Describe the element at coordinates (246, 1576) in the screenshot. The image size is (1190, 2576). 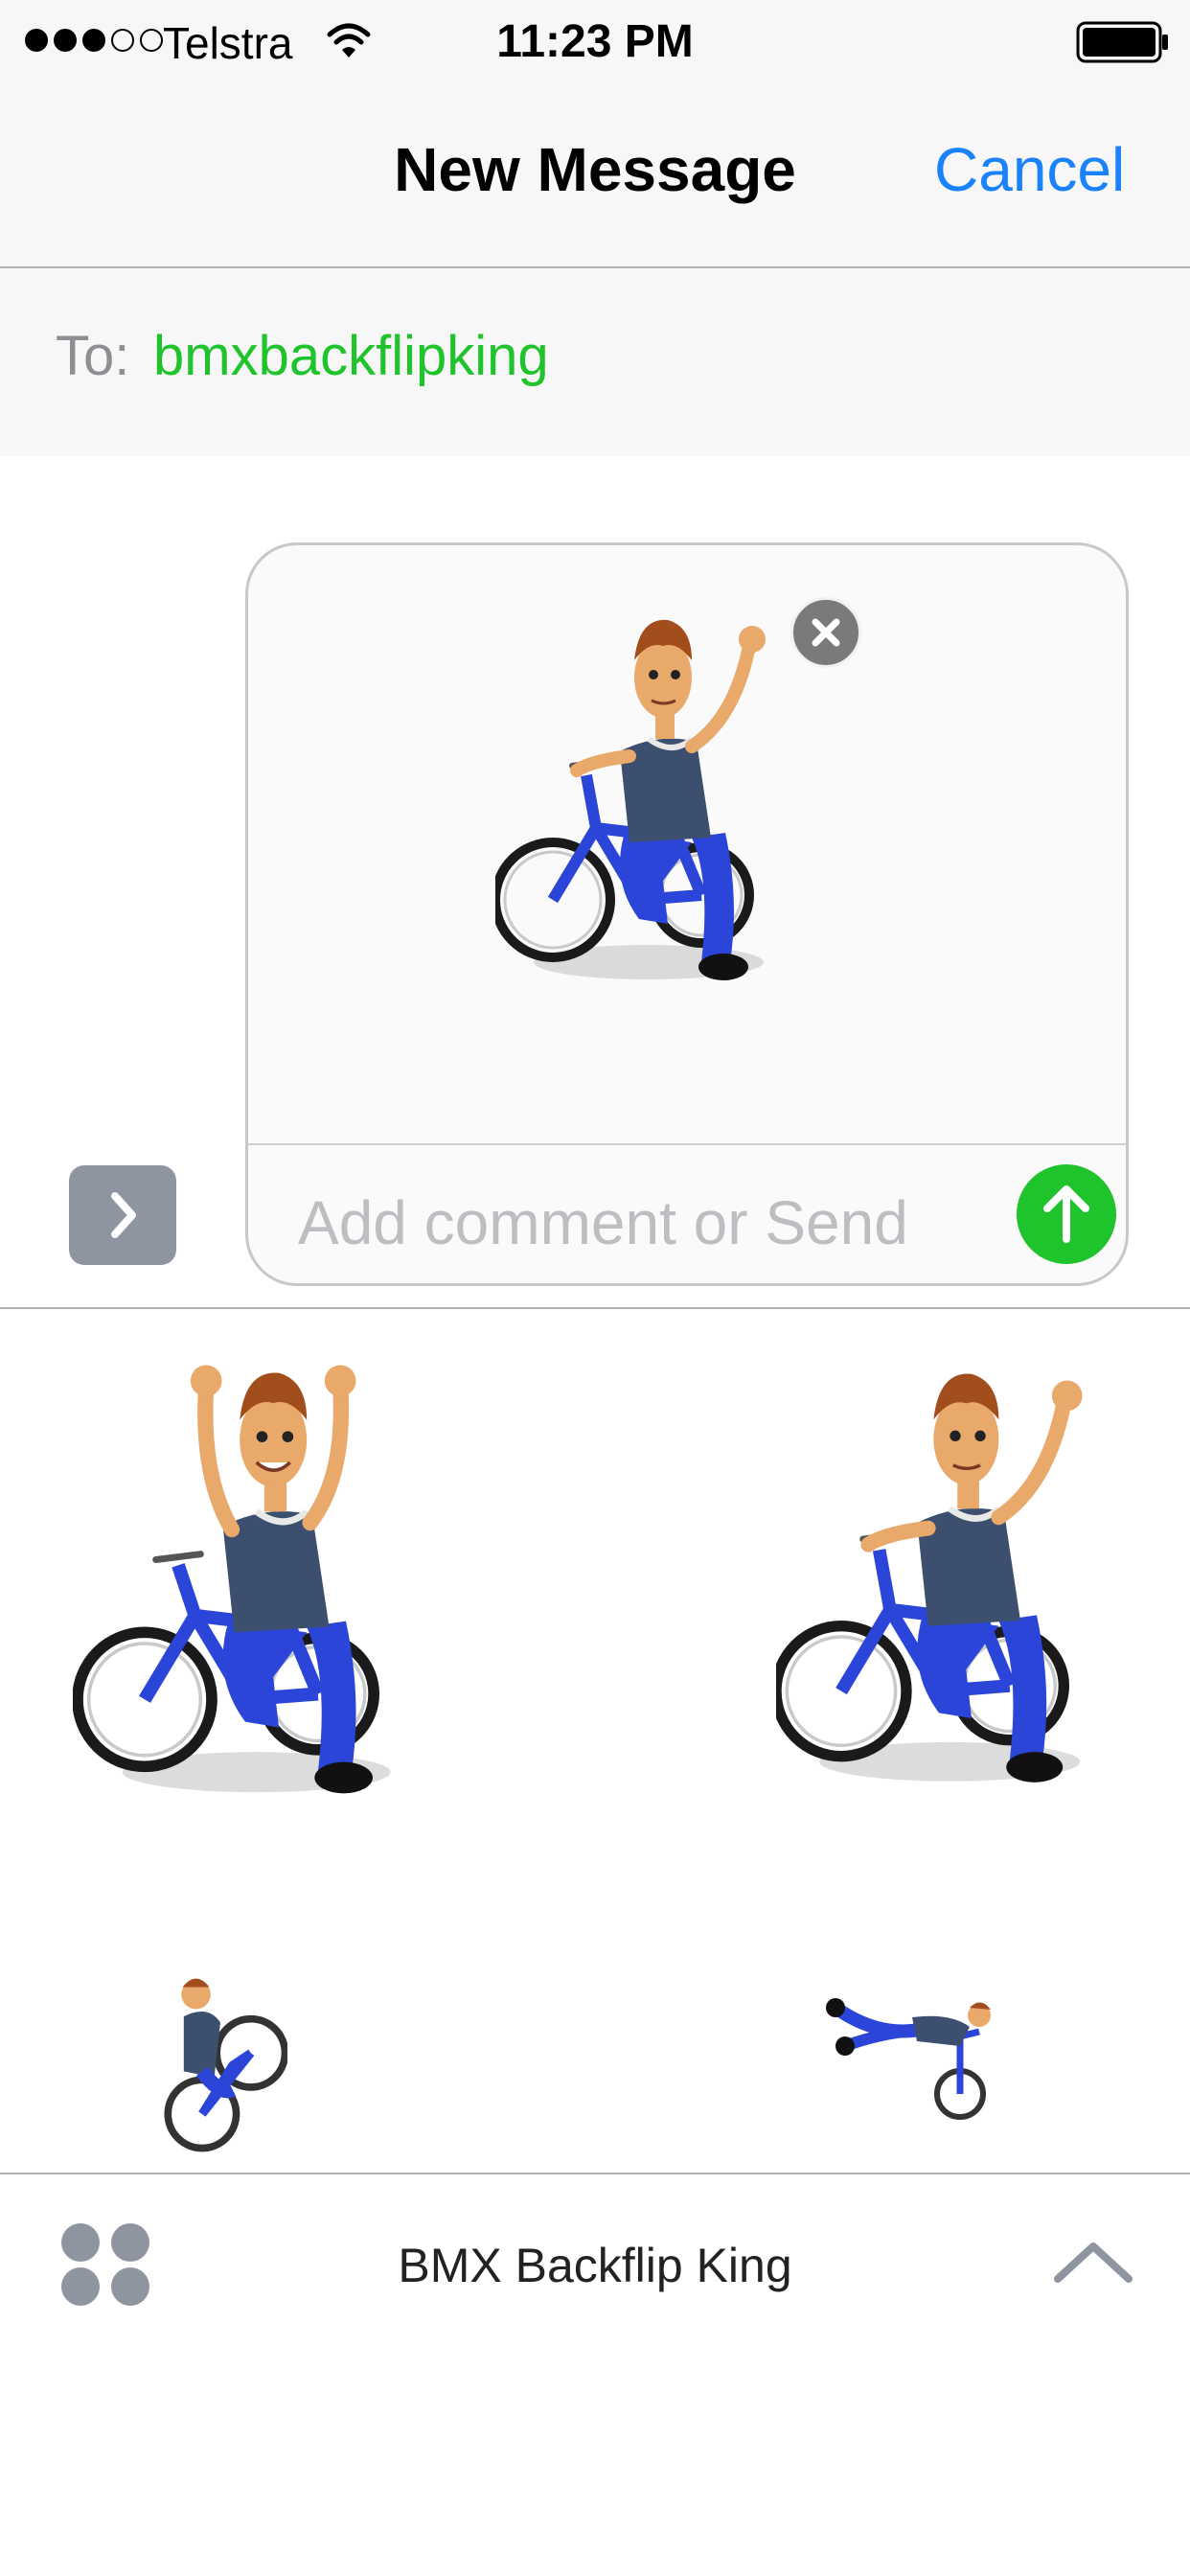
I see `cheering-on-bike-sticker` at that location.